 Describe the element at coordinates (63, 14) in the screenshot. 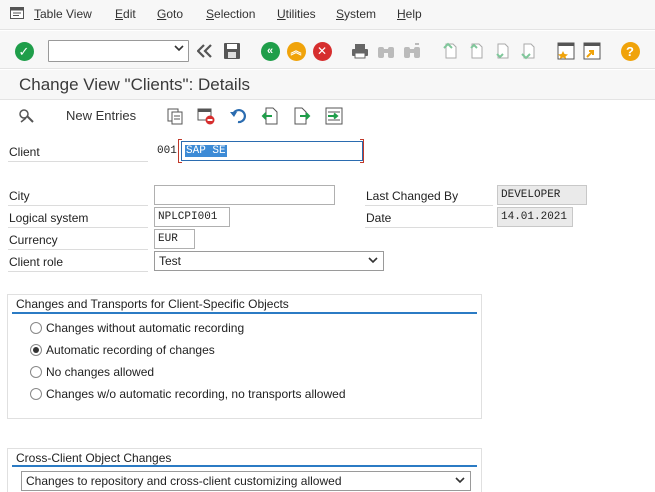

I see `menu-table-view: Table View` at that location.